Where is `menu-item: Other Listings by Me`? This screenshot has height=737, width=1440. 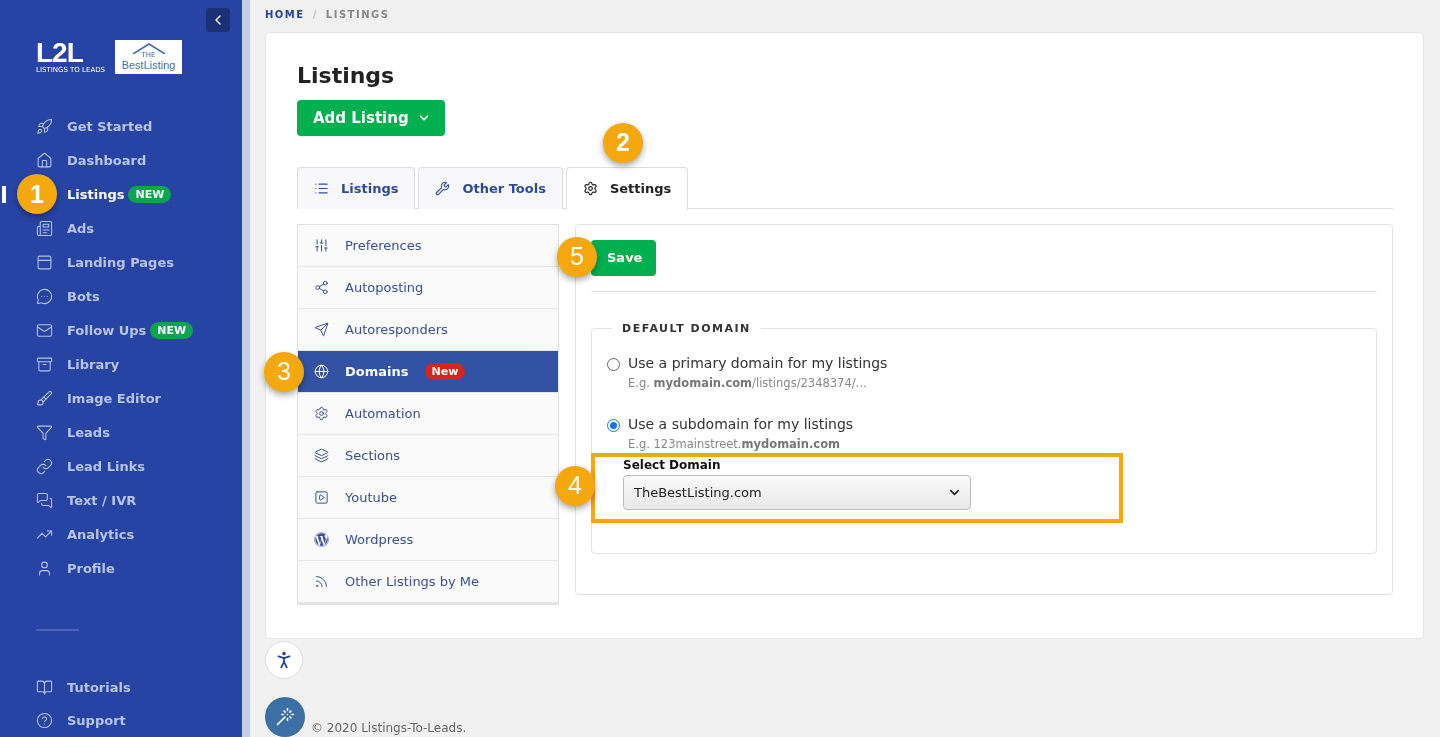 menu-item: Other Listings by Me is located at coordinates (428, 581).